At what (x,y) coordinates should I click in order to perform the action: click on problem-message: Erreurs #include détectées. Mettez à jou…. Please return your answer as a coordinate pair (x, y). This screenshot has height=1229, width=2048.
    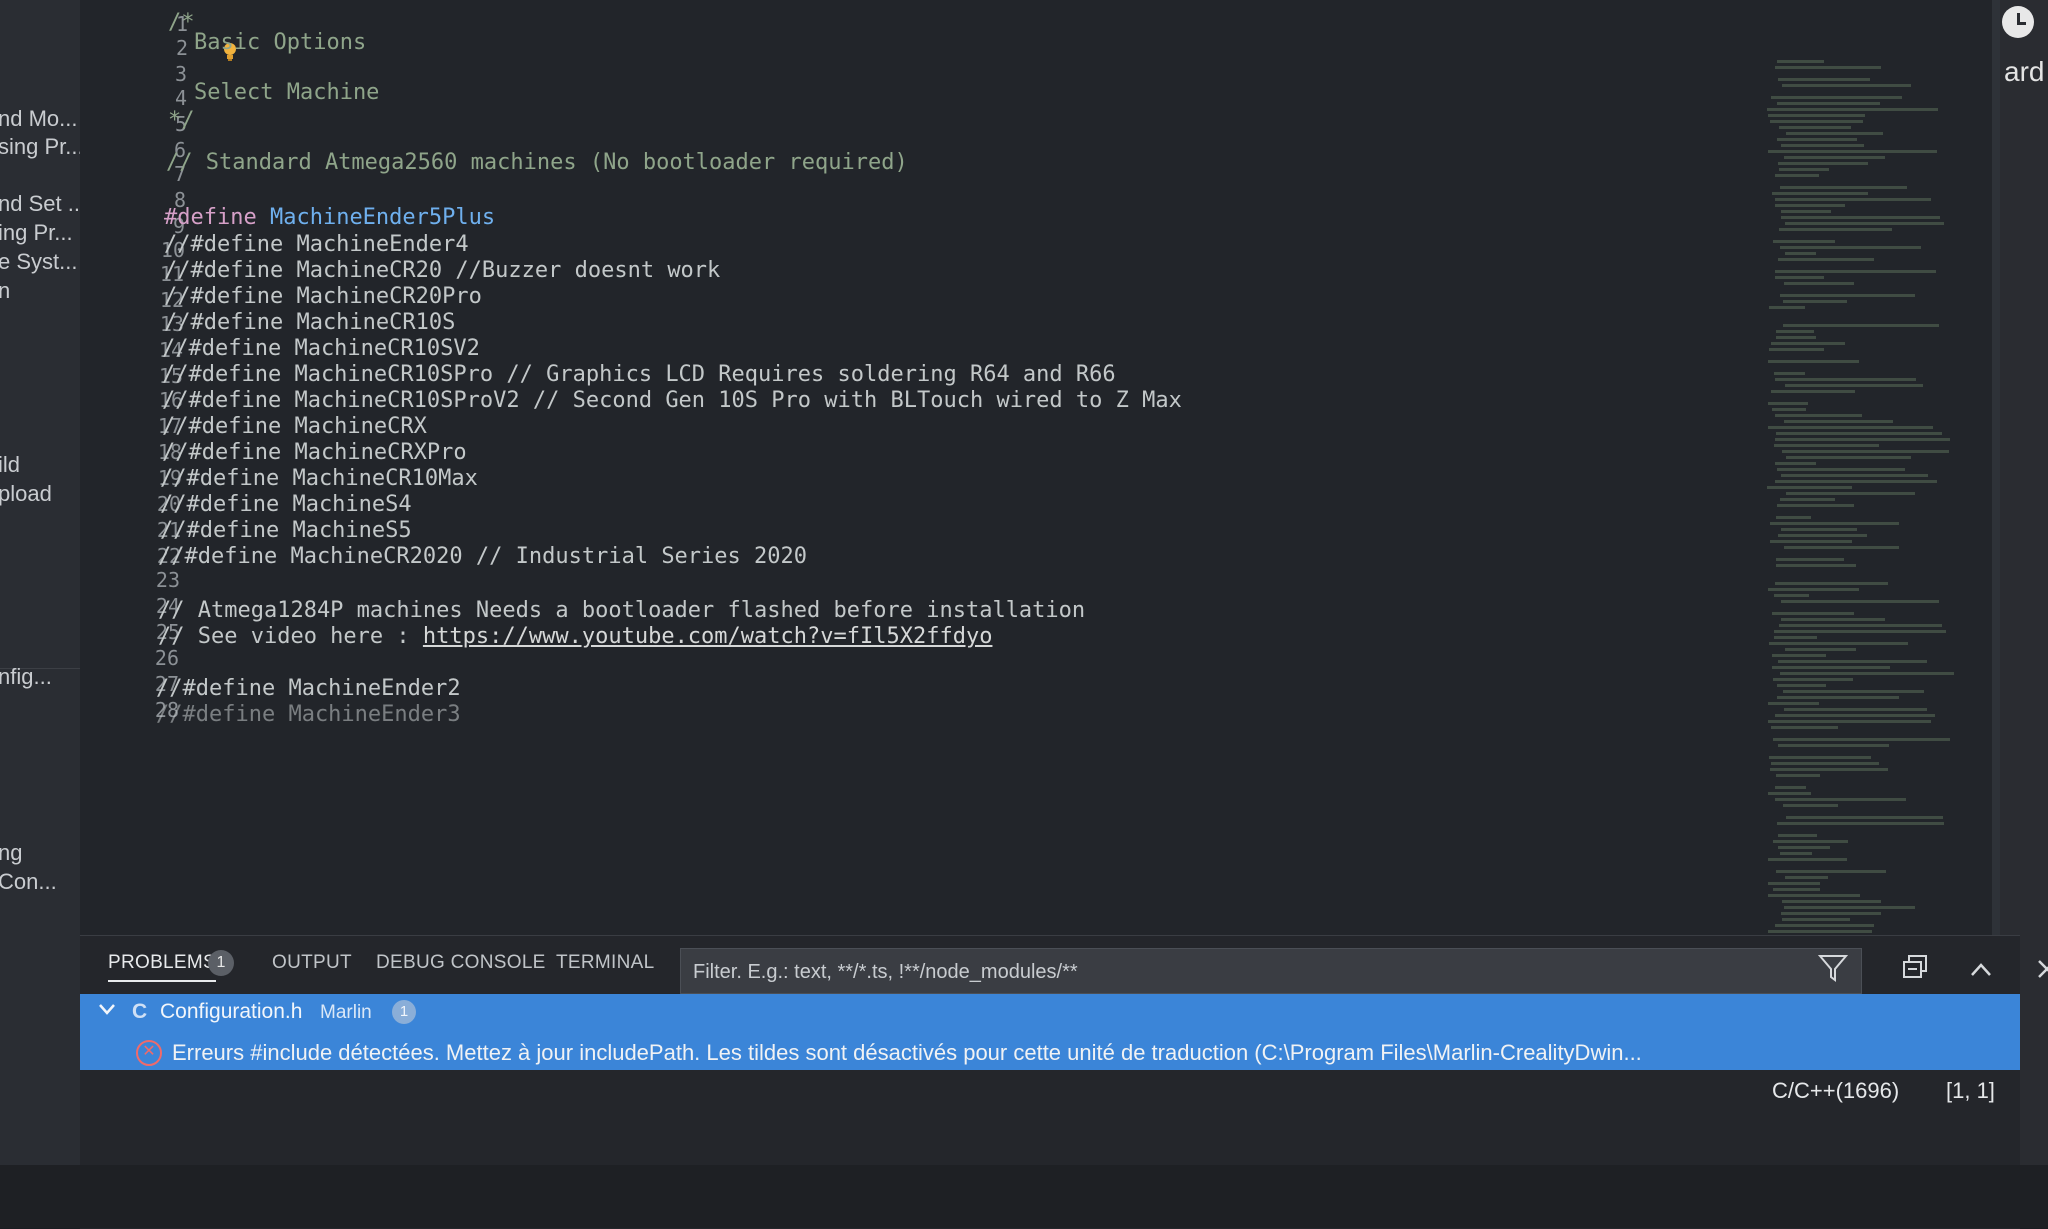
    Looking at the image, I should click on (907, 1052).